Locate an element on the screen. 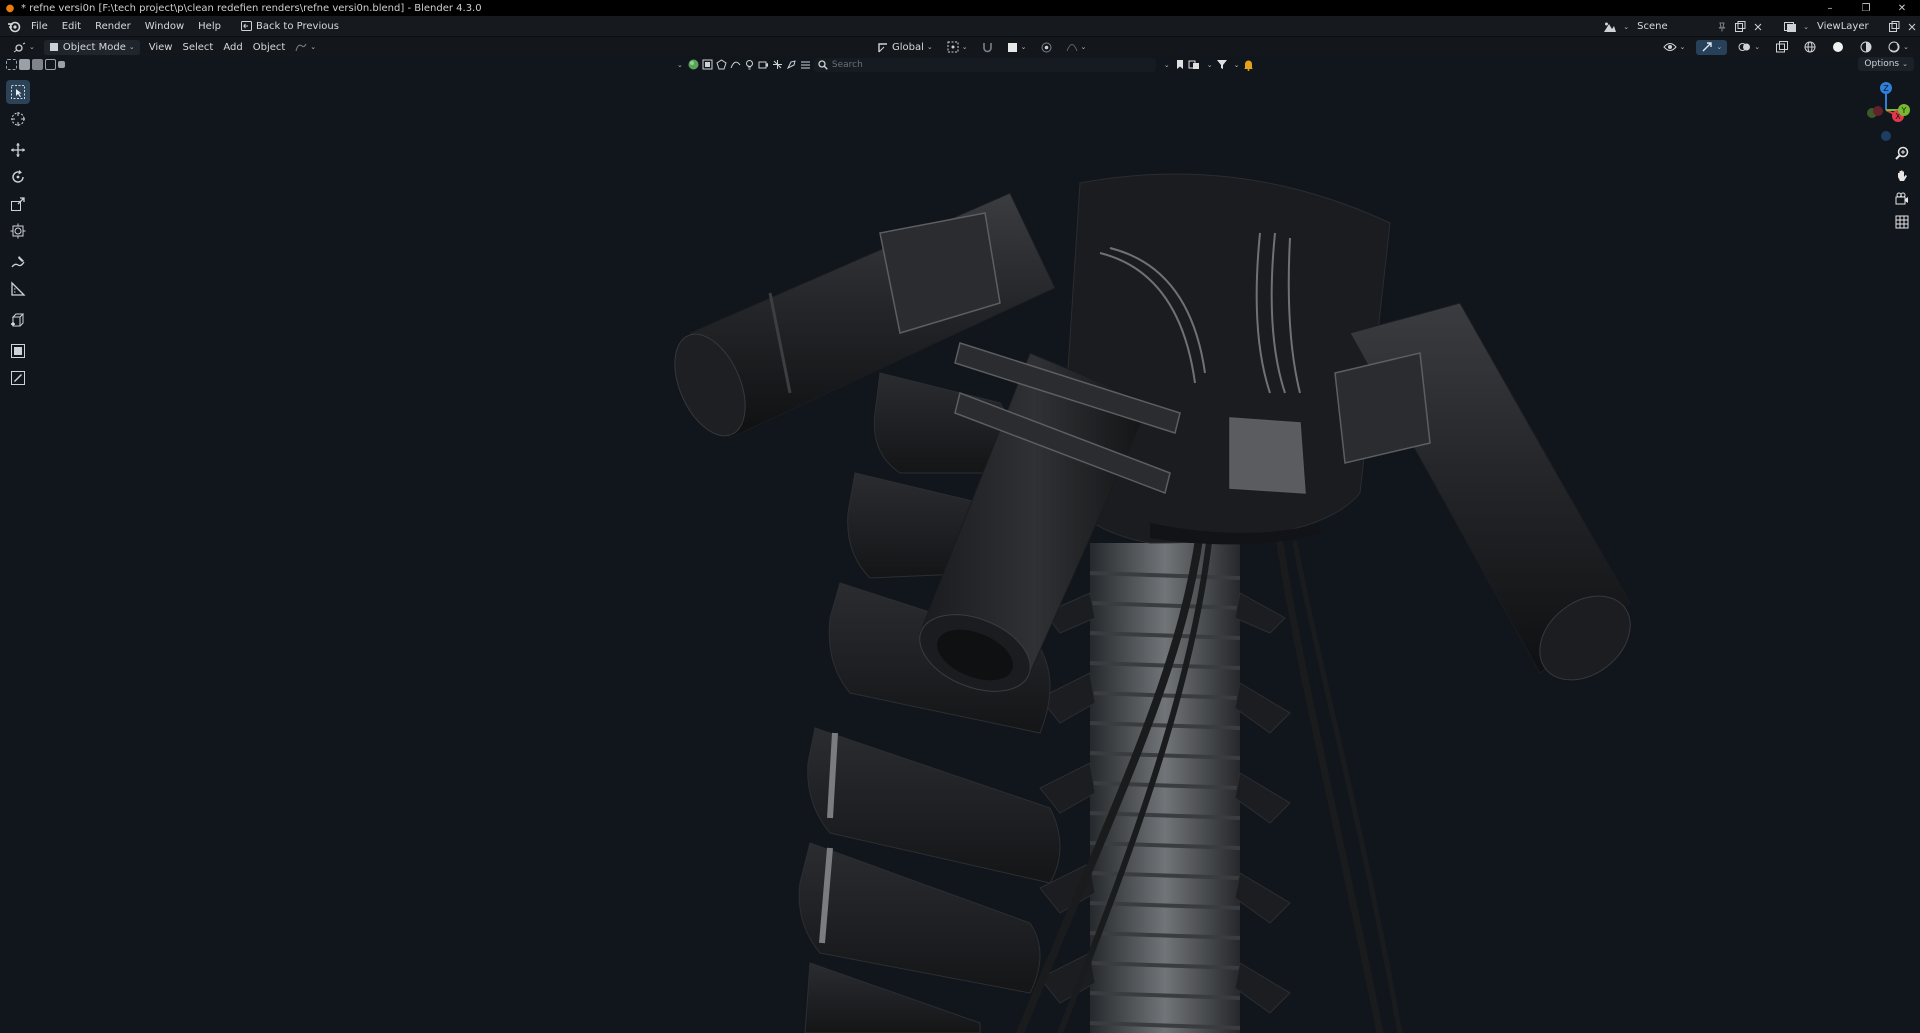  editor-type-button: ⌄ is located at coordinates (24, 47).